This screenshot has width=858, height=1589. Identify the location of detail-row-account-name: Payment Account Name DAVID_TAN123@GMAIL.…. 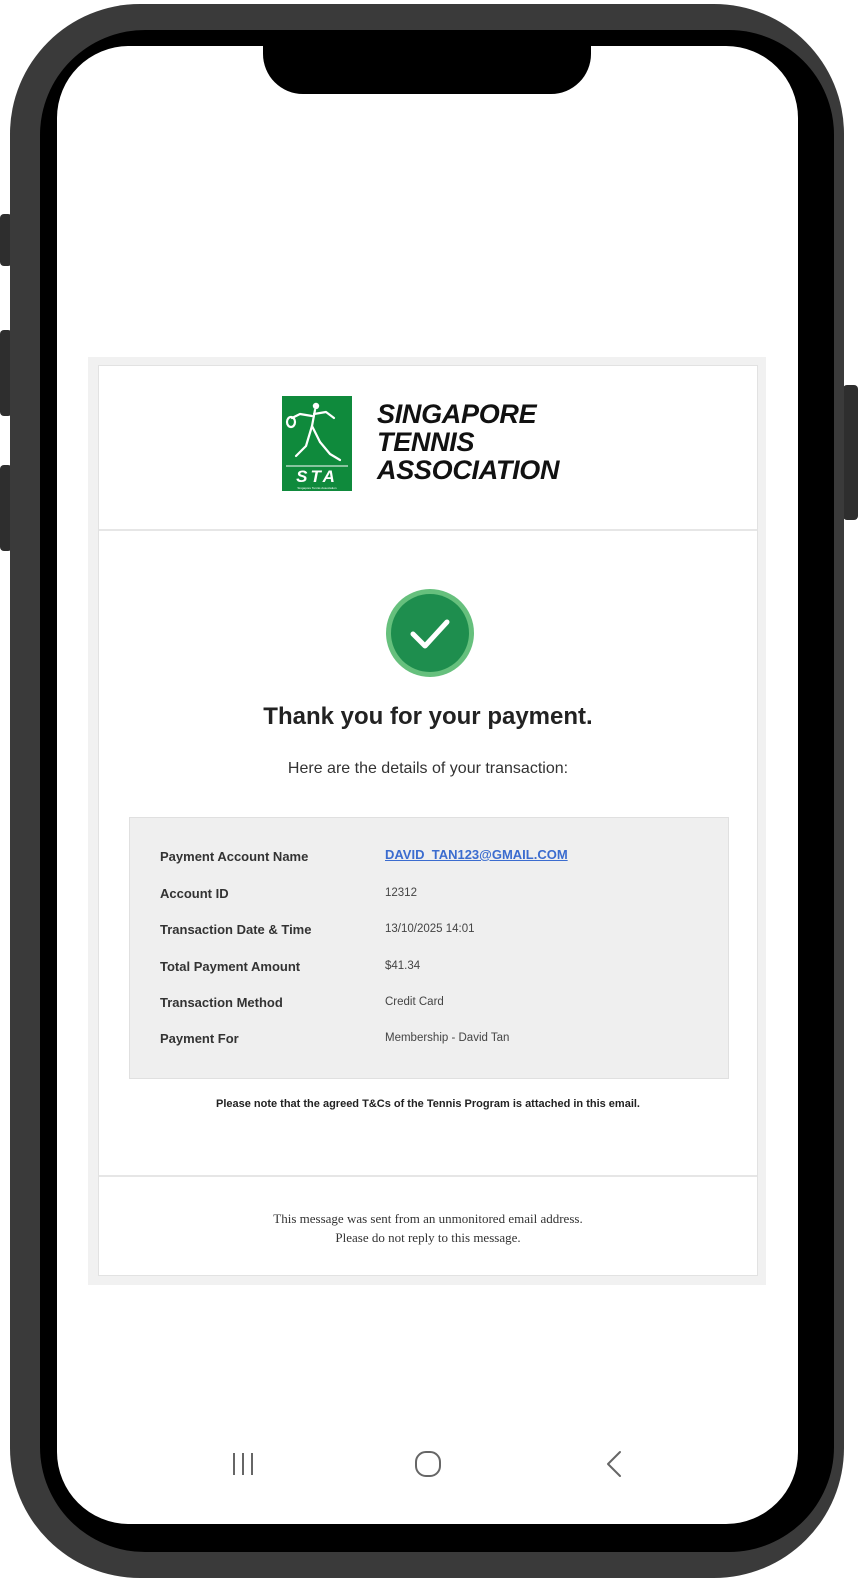
(440, 858).